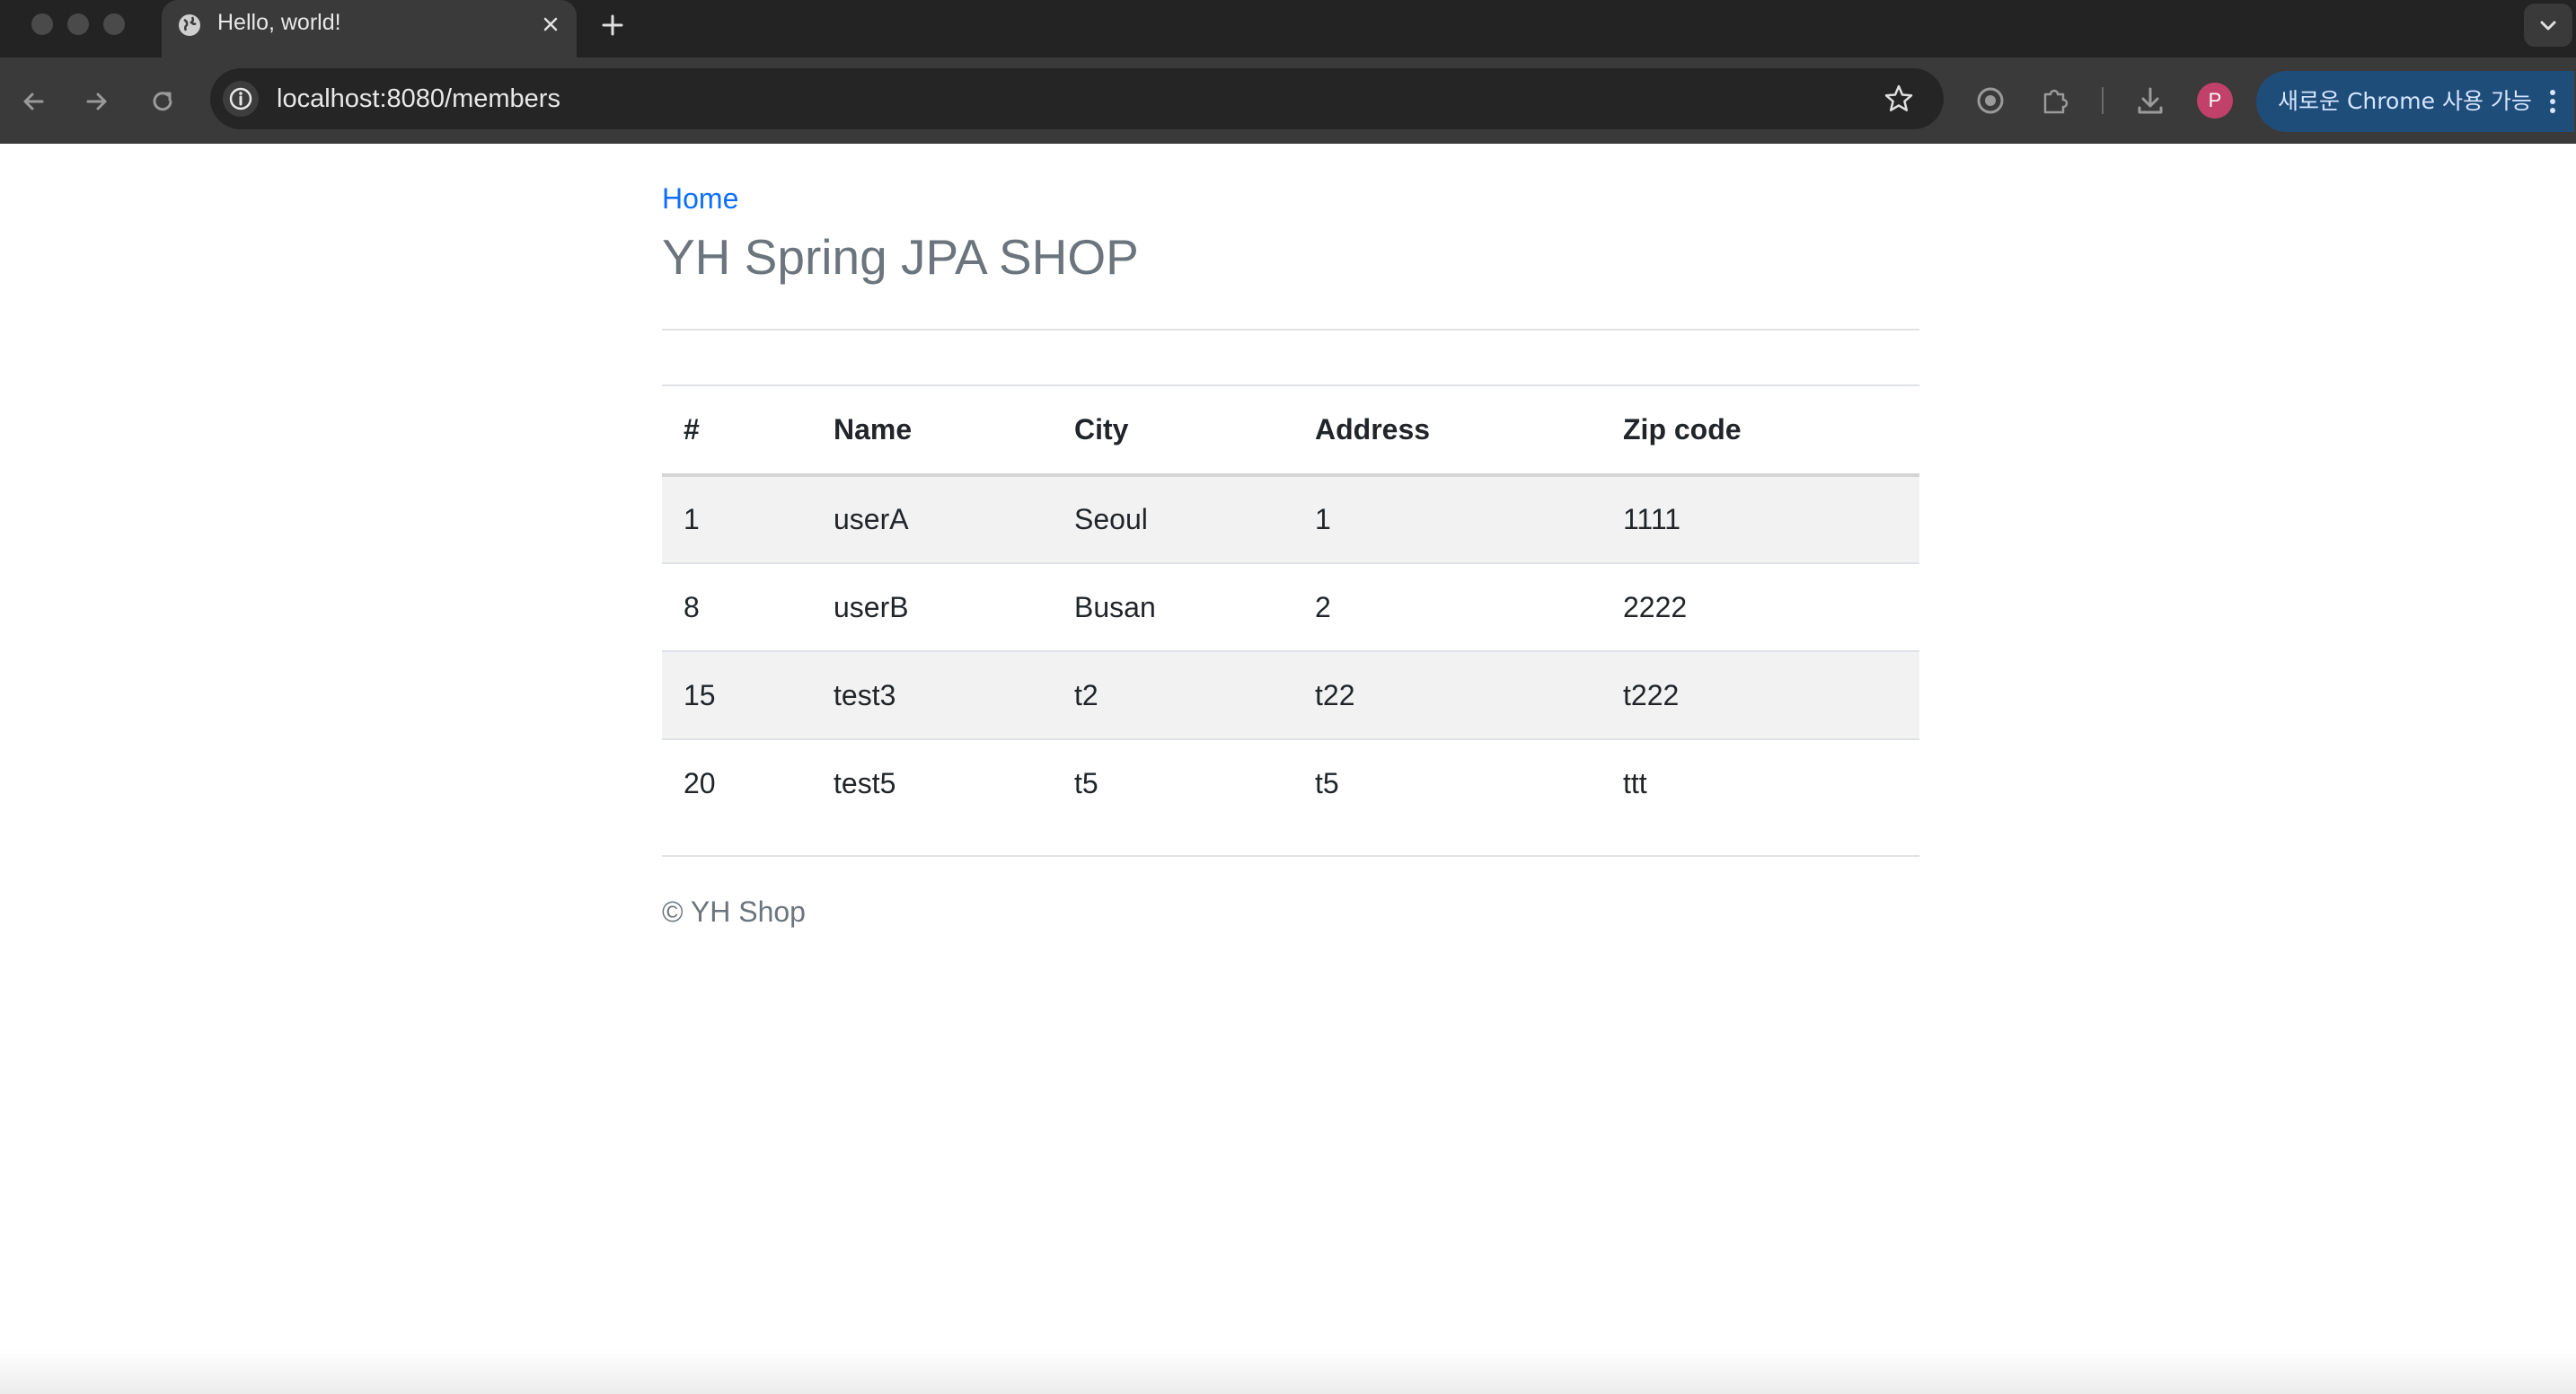  I want to click on table-row: 8 userB Busan 2 2222, so click(1290, 607).